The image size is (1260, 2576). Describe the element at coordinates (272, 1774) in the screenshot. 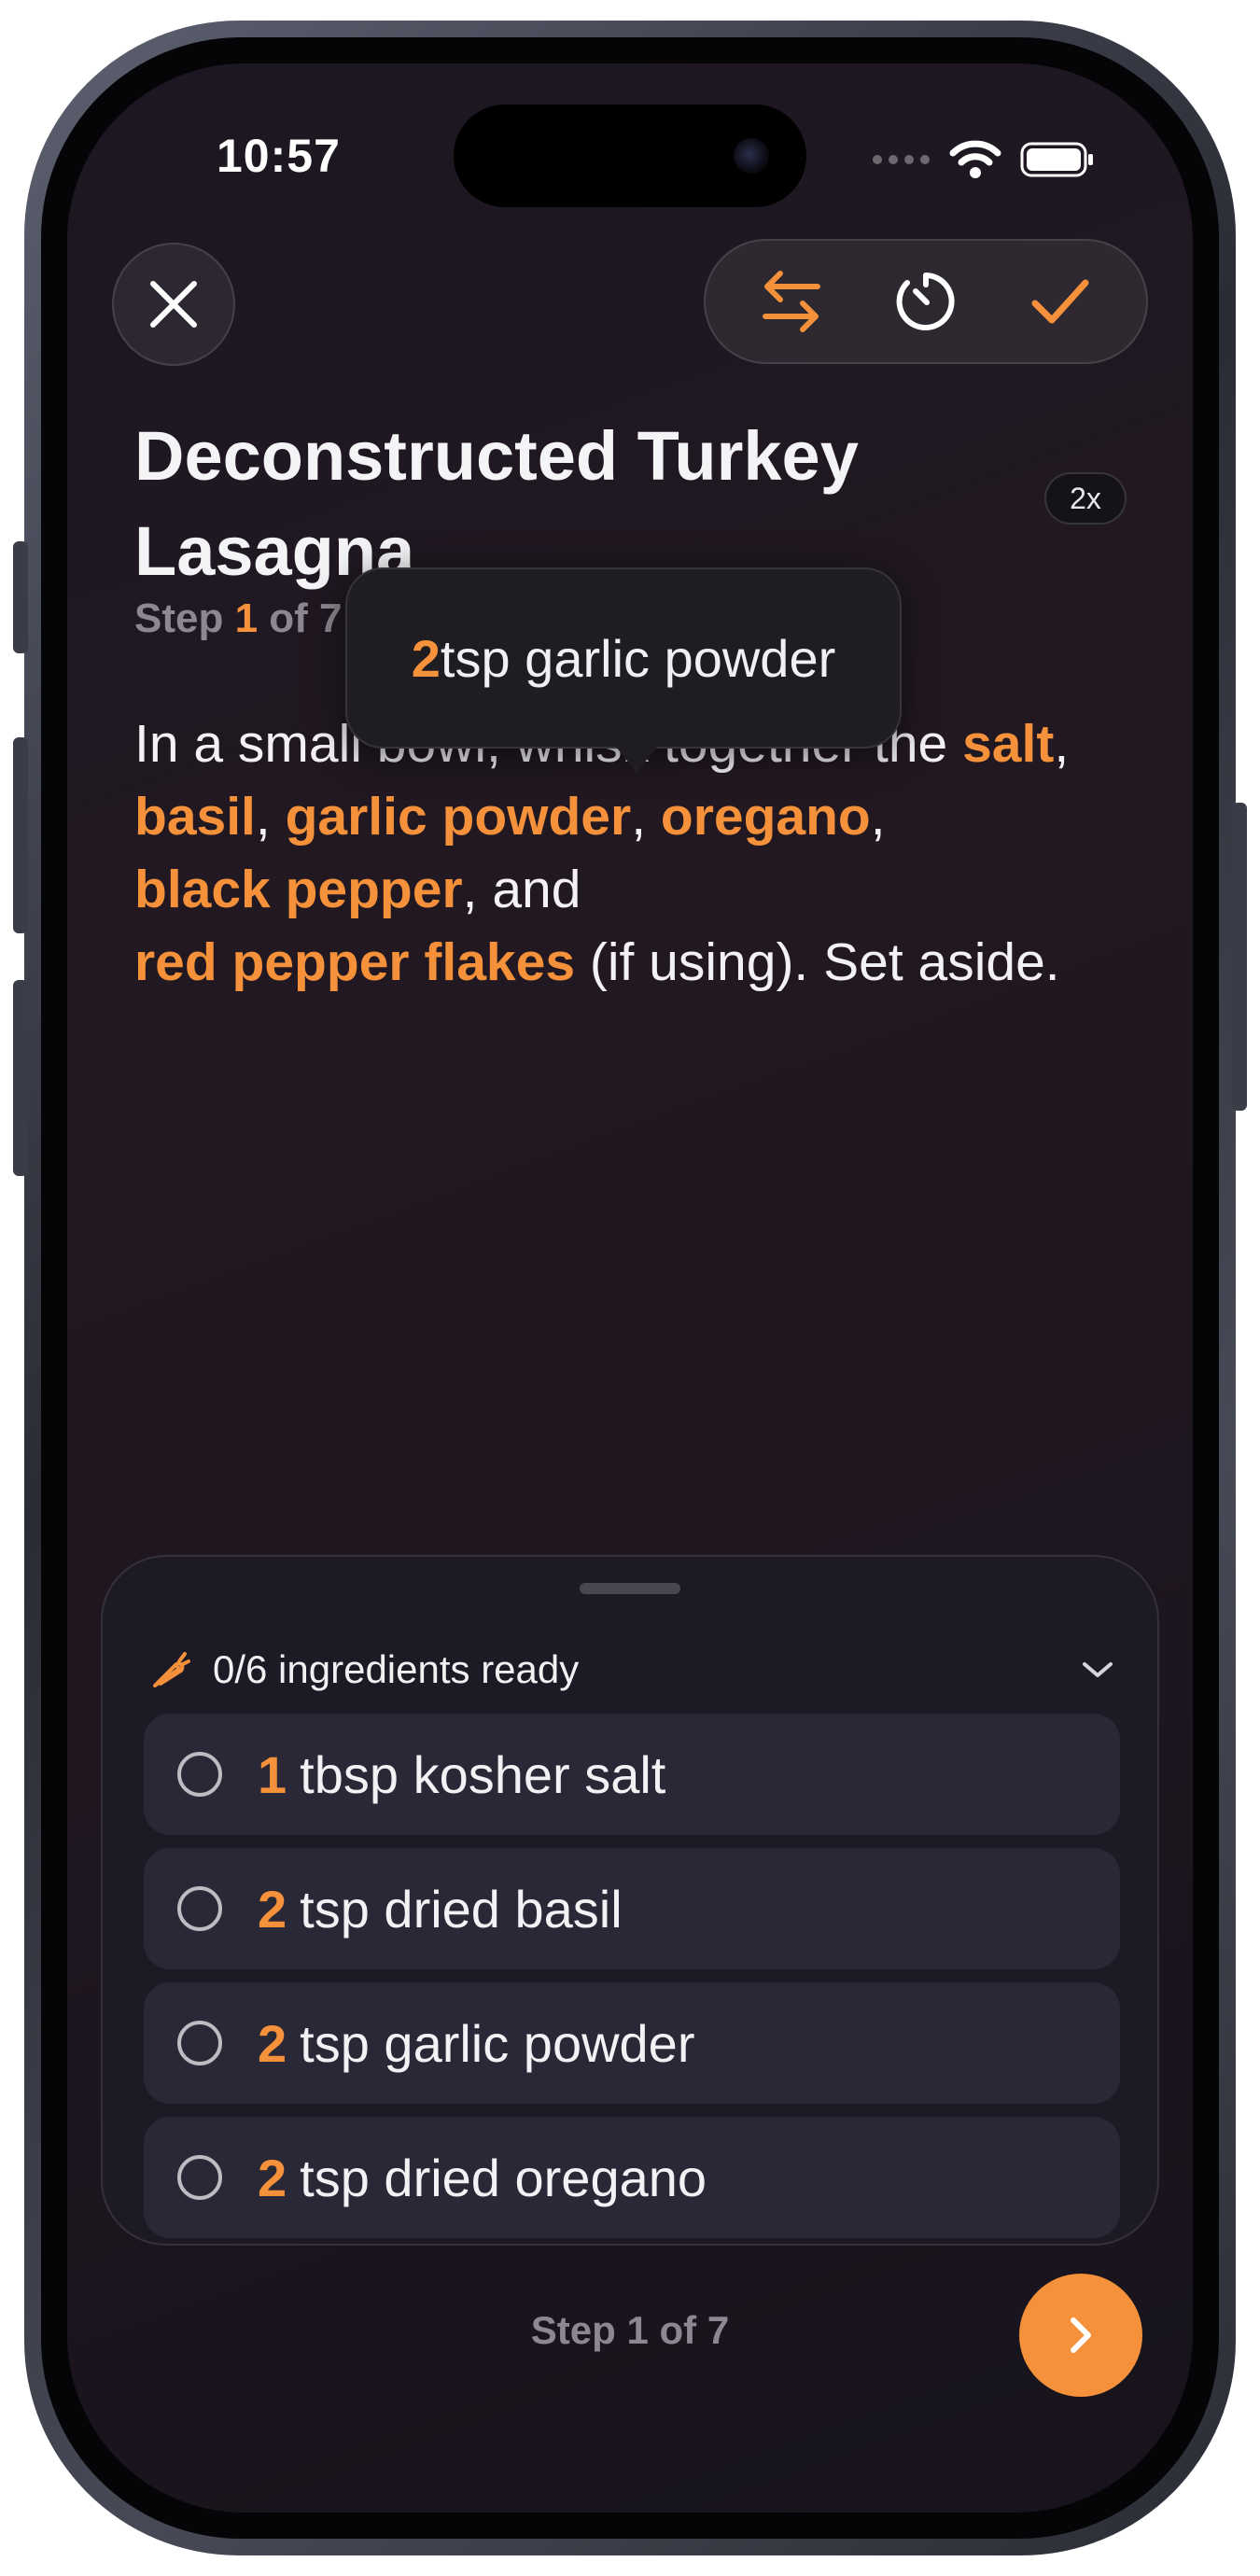

I see `ingredient-qty: 1` at that location.